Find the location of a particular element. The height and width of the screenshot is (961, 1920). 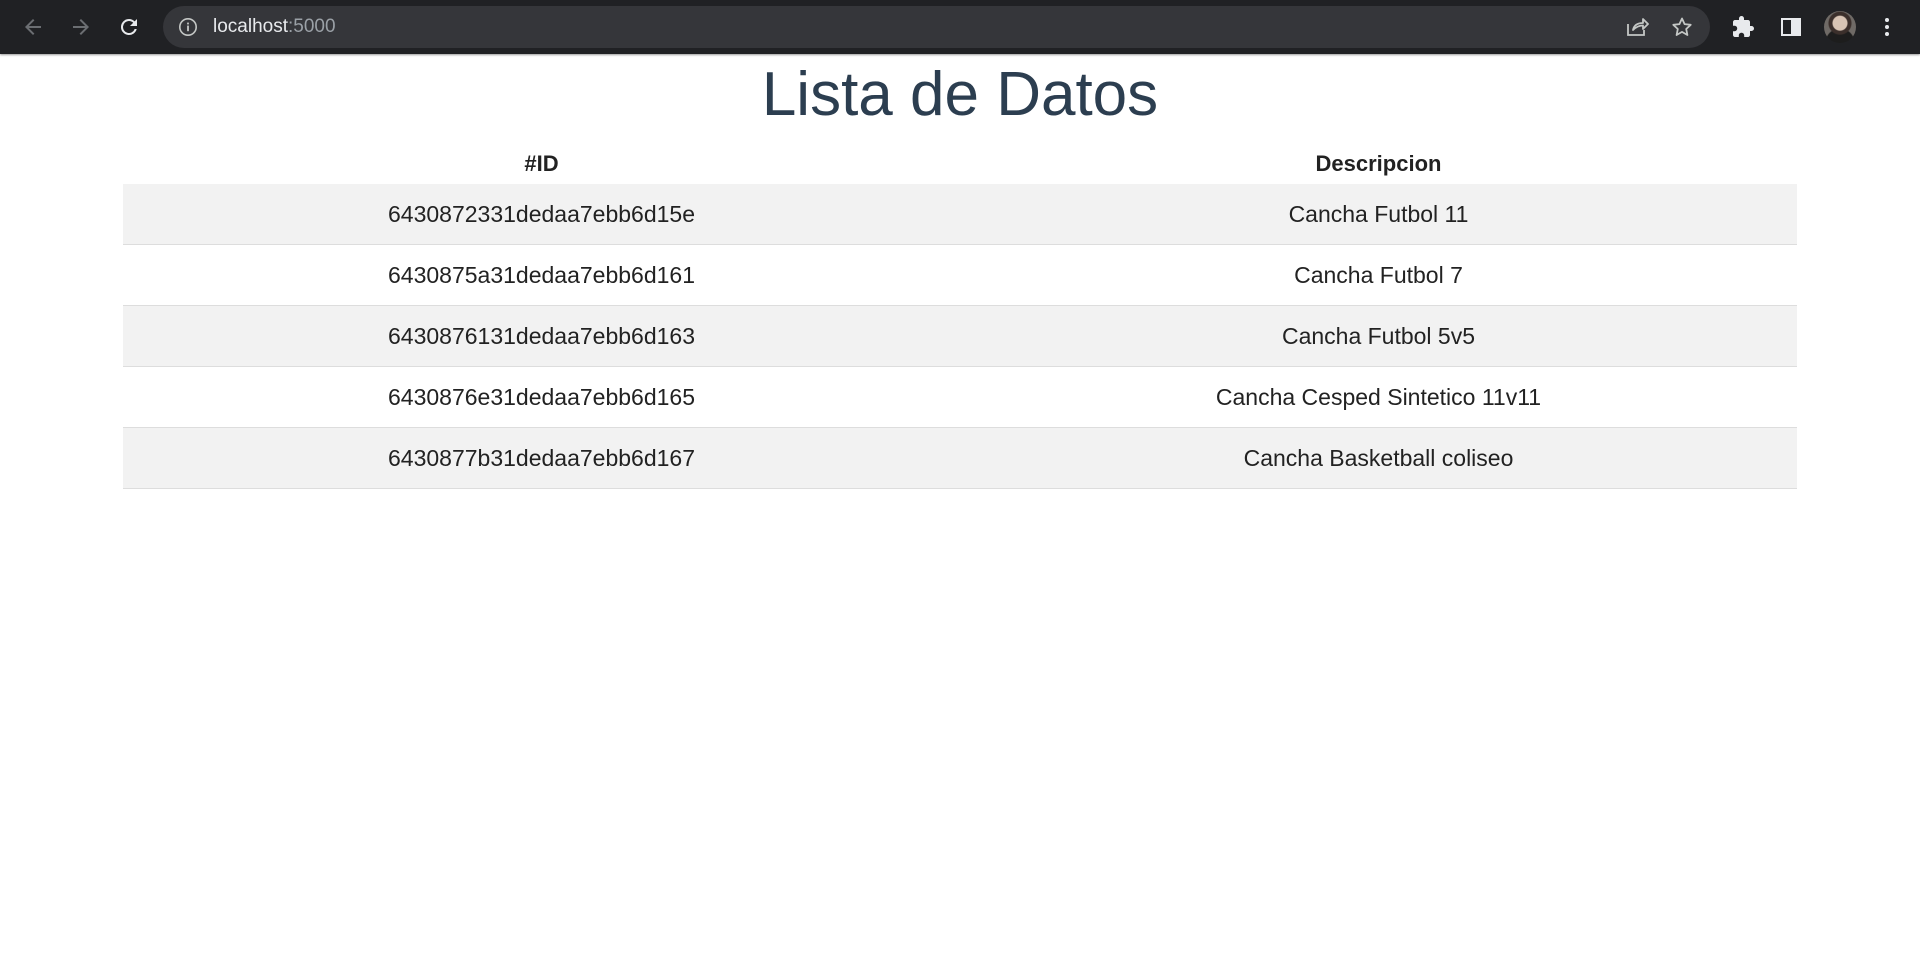

cell-descripcion: Cancha Futbol 7 is located at coordinates (1378, 275).